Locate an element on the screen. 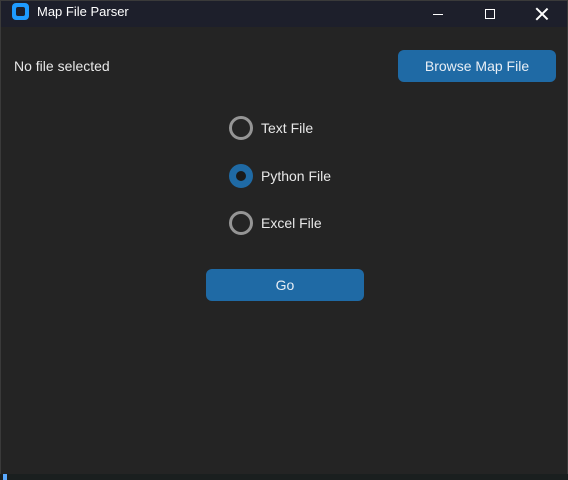 The height and width of the screenshot is (480, 568). minimize-icon is located at coordinates (438, 14).